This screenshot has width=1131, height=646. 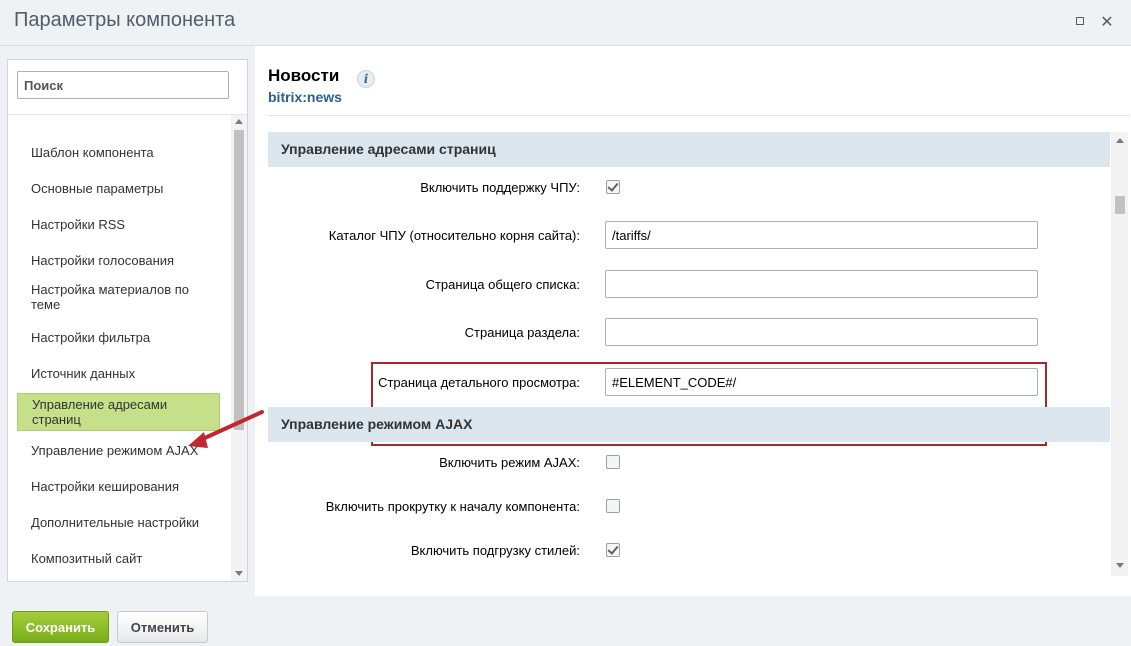 What do you see at coordinates (500, 187) in the screenshot?
I see `param-label: Включить поддержку ЧПУ:` at bounding box center [500, 187].